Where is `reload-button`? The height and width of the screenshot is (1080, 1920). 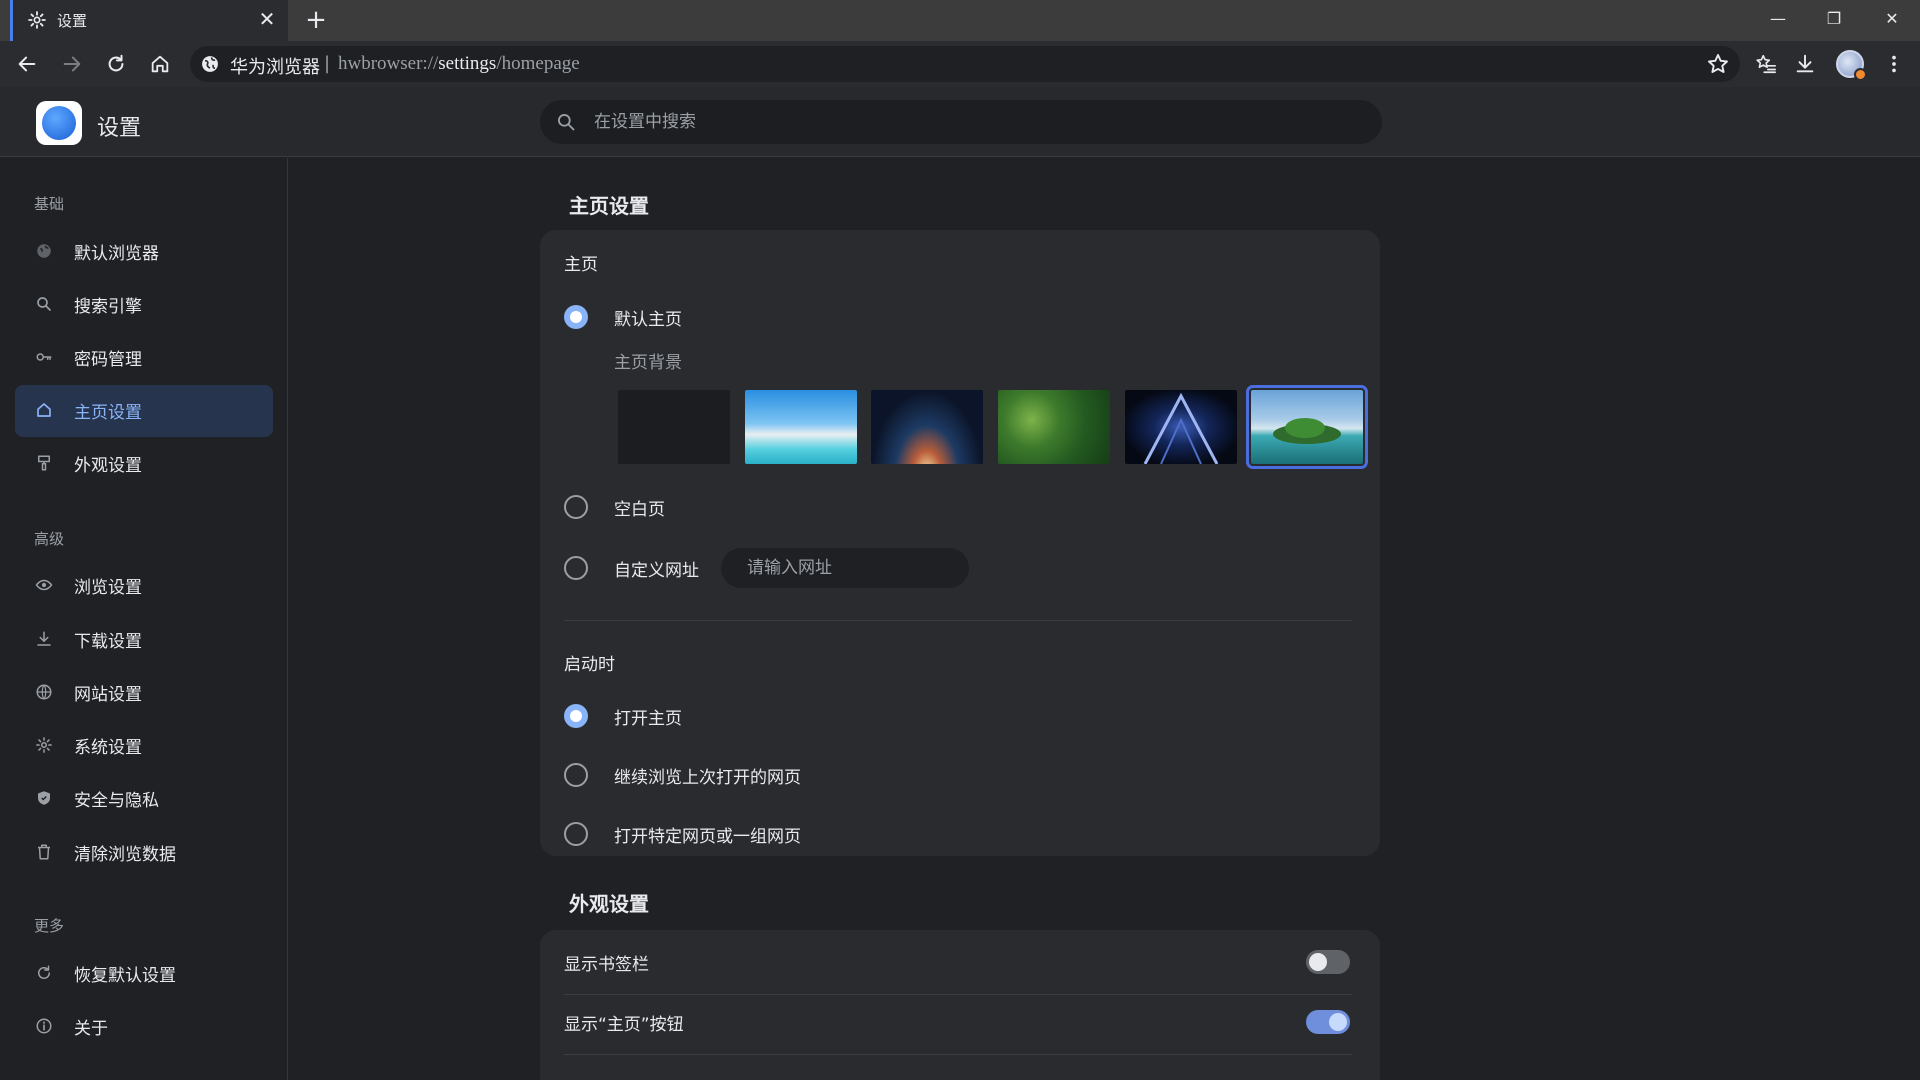 reload-button is located at coordinates (116, 64).